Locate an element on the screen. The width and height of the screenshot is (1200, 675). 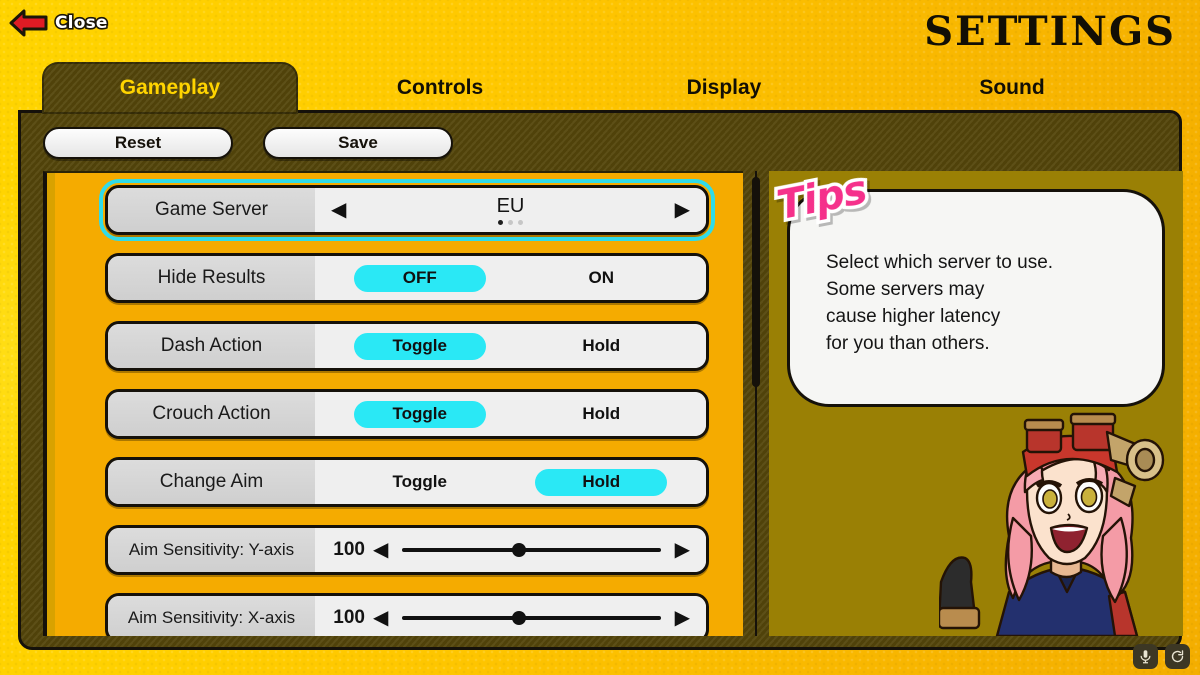
reset-label: Reset is located at coordinates (138, 142).